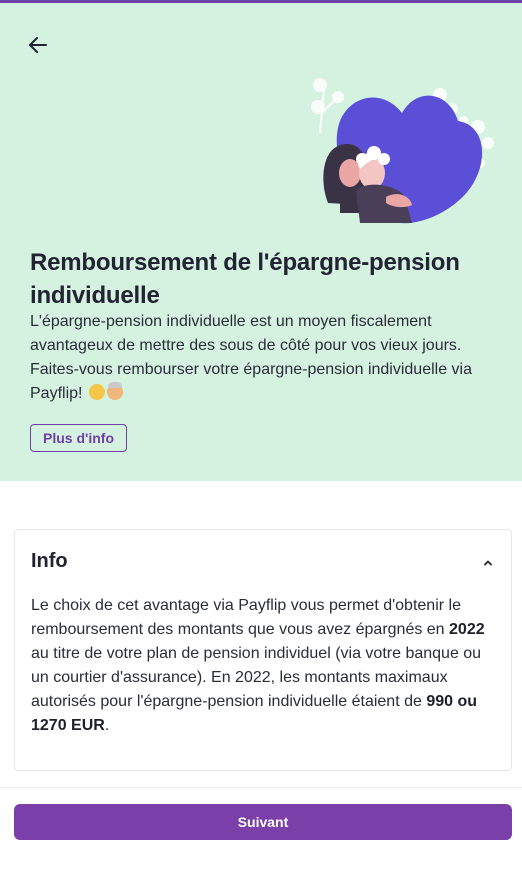 This screenshot has height=877, width=522. Describe the element at coordinates (78, 438) in the screenshot. I see `more-info-button: Plus d'info` at that location.